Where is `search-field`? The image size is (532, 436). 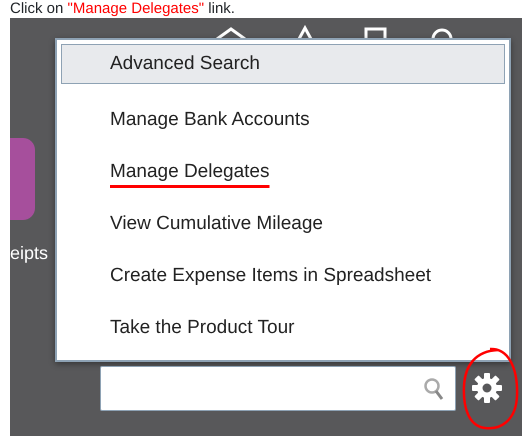 search-field is located at coordinates (278, 388).